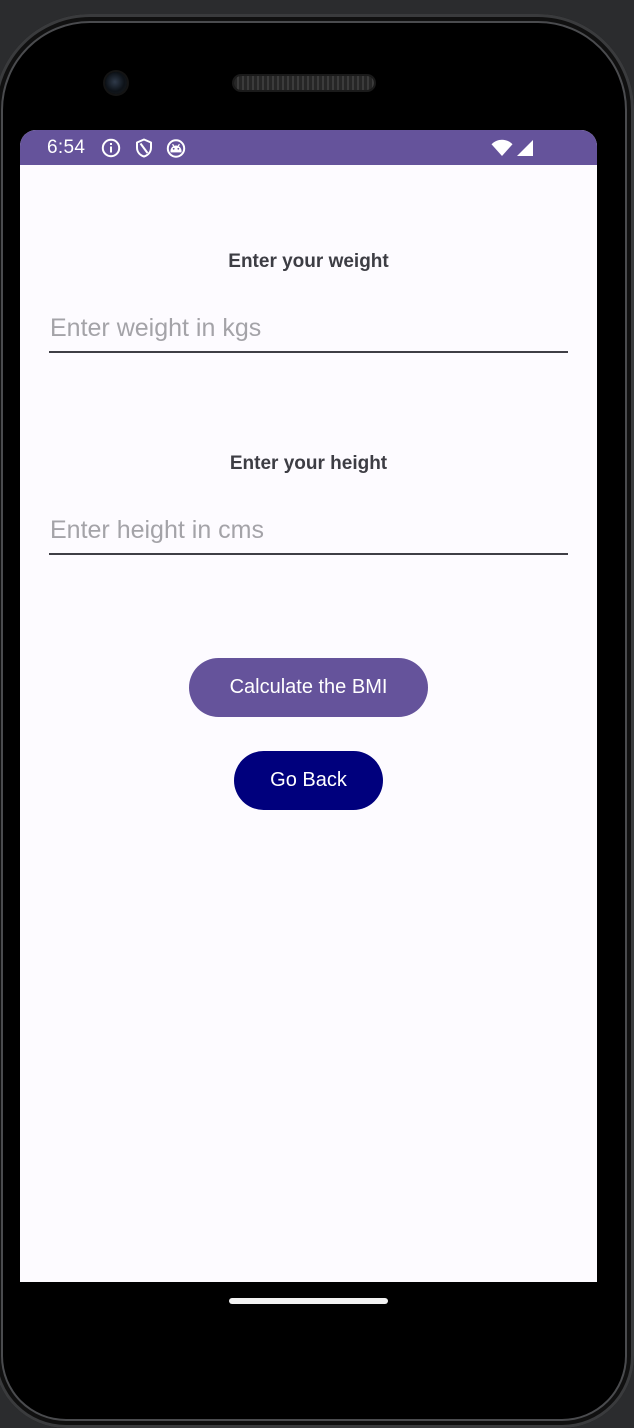  Describe the element at coordinates (308, 463) in the screenshot. I see `height-label: Enter your height` at that location.